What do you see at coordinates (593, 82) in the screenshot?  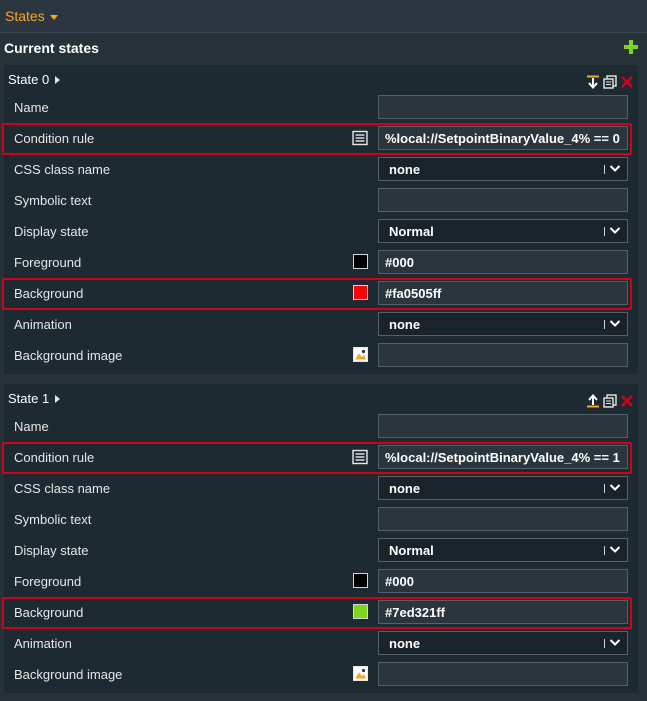 I see `move-down-icon` at bounding box center [593, 82].